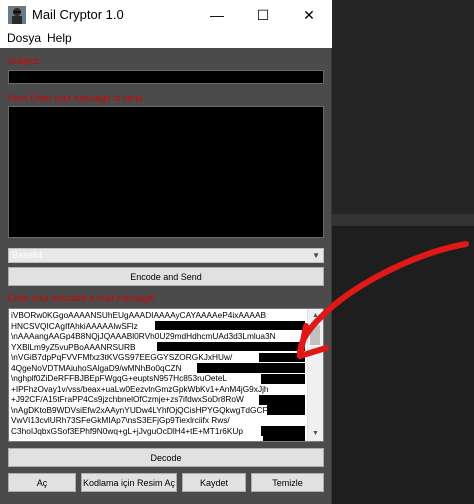  What do you see at coordinates (315, 375) in the screenshot?
I see `encoded-scrollbar: ▲ ▼` at bounding box center [315, 375].